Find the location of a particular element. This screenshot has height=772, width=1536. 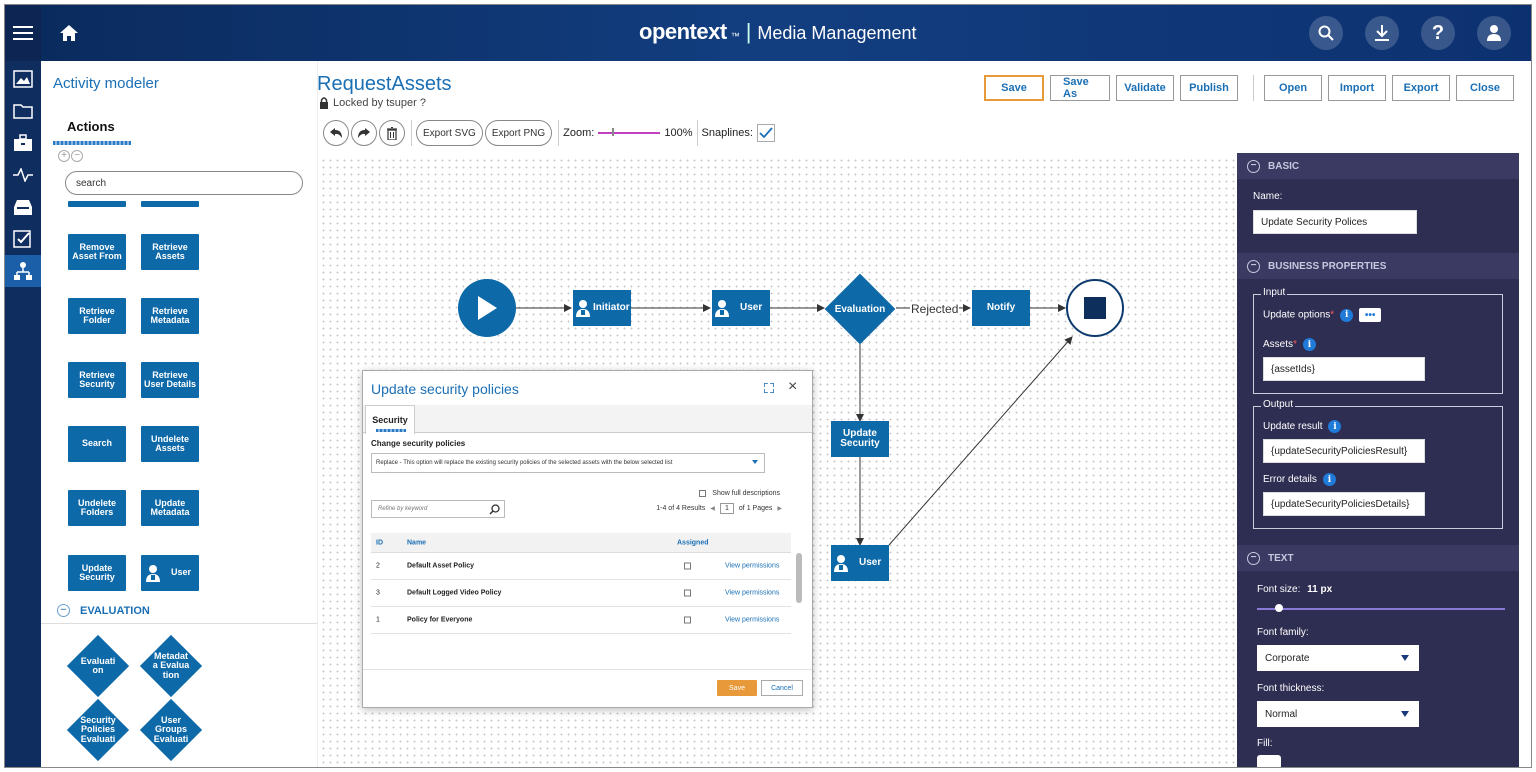

tab-security: Security is located at coordinates (390, 419).